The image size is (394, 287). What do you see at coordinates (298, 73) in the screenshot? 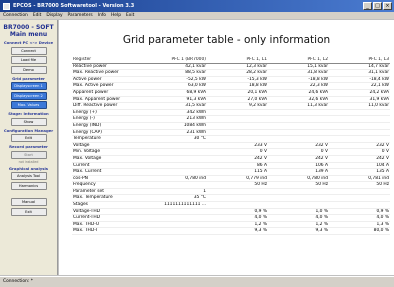
I see `table-cell: 31,8 kvar` at bounding box center [298, 73].